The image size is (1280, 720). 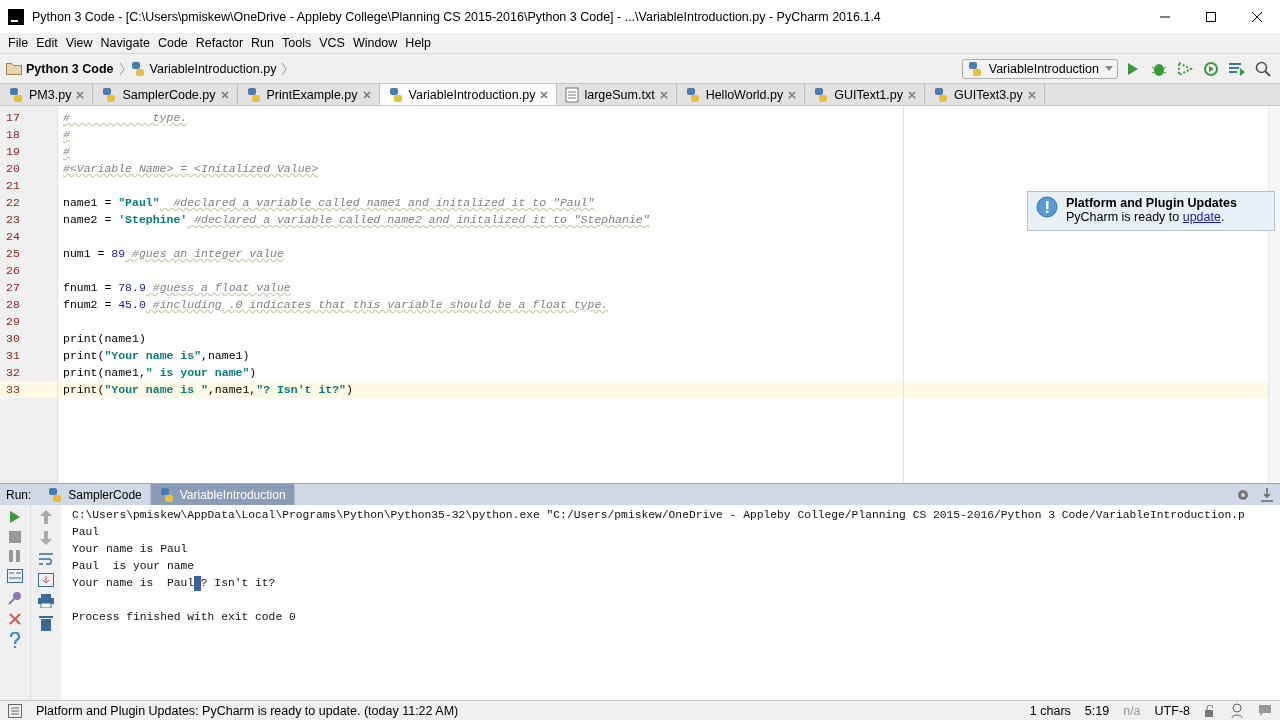 What do you see at coordinates (1109, 68) in the screenshot?
I see `caret-icon` at bounding box center [1109, 68].